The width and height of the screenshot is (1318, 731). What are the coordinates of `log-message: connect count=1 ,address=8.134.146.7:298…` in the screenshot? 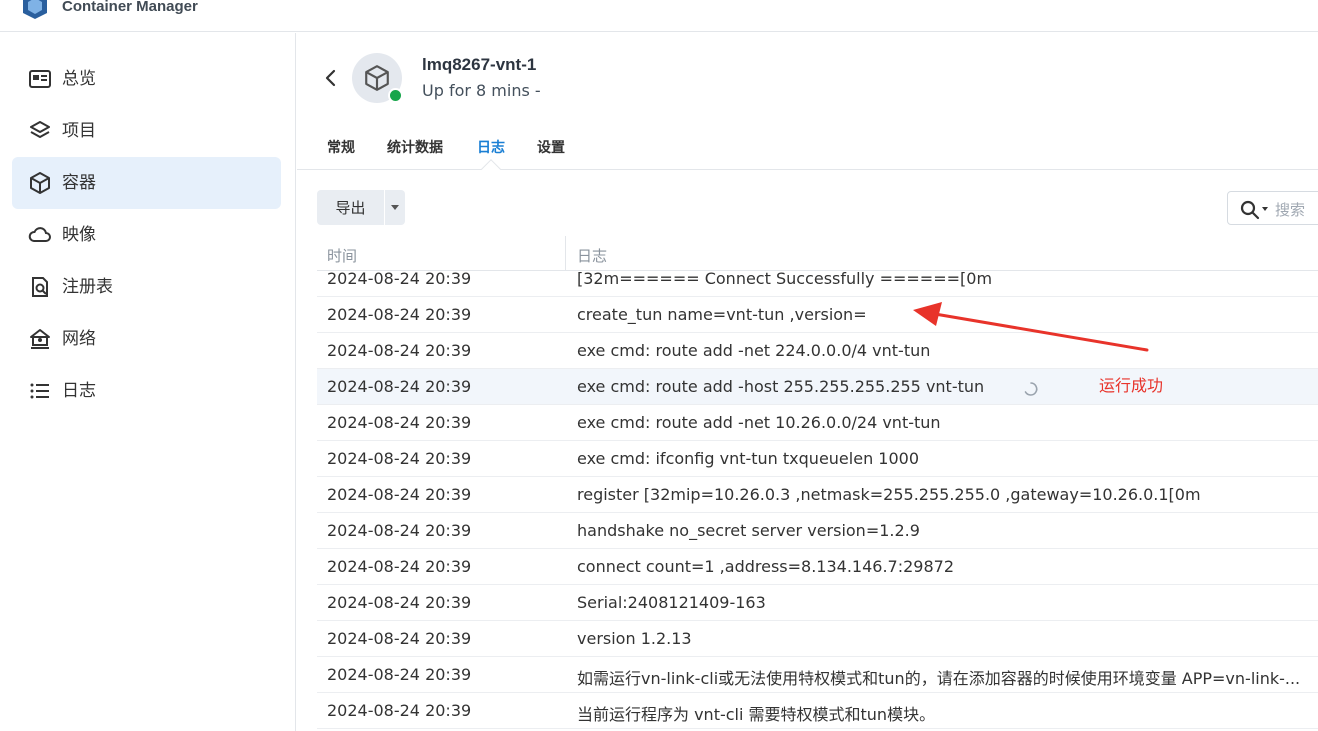 It's located at (766, 566).